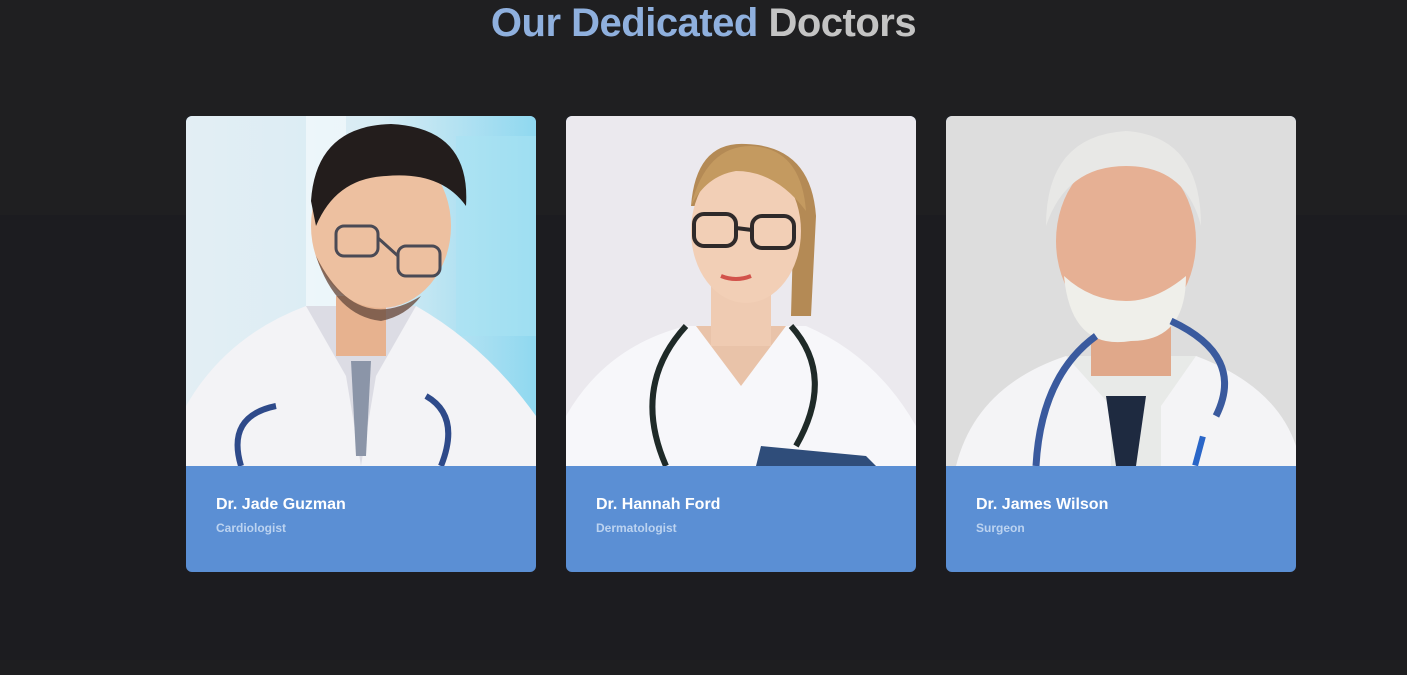 The height and width of the screenshot is (675, 1407). Describe the element at coordinates (281, 504) in the screenshot. I see `doctor-name: Dr. Jade Guzman` at that location.